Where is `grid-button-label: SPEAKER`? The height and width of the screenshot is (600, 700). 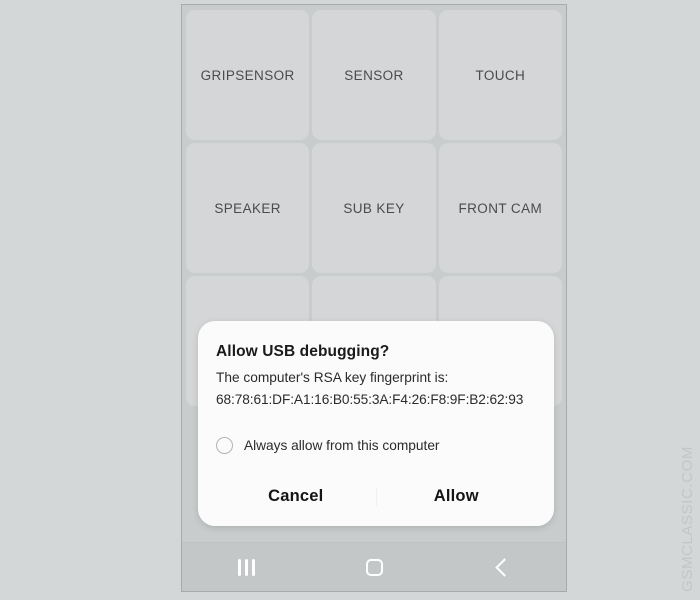 grid-button-label: SPEAKER is located at coordinates (247, 208).